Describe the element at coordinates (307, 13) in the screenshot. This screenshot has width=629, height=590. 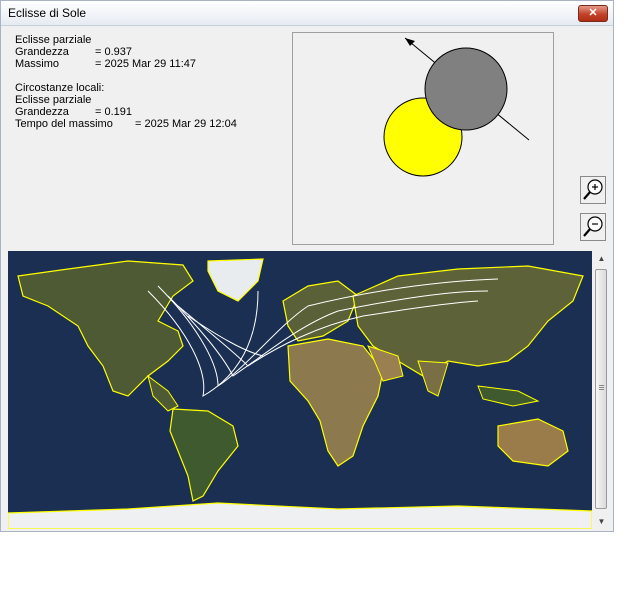
I see `title-bar: Eclisse di Sole ✕` at that location.